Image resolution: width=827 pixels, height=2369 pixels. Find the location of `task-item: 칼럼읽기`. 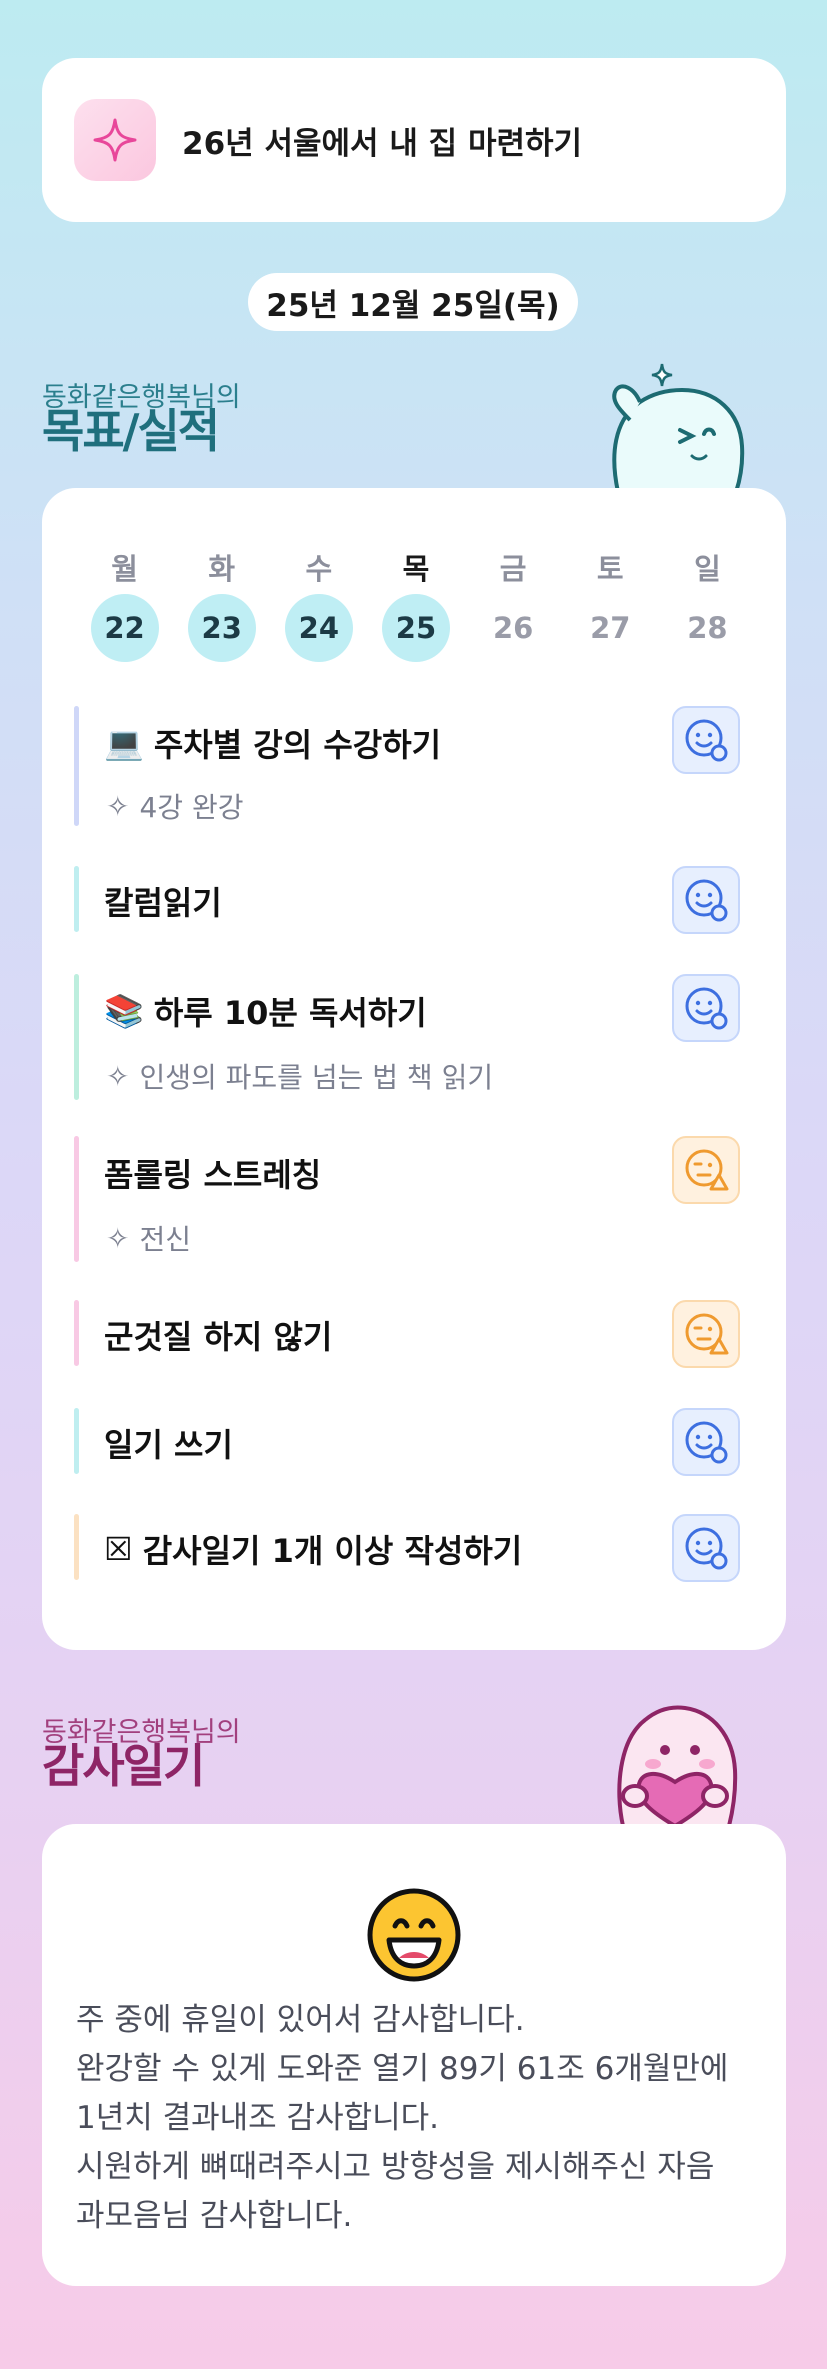

task-item: 칼럼읽기 is located at coordinates (414, 900).